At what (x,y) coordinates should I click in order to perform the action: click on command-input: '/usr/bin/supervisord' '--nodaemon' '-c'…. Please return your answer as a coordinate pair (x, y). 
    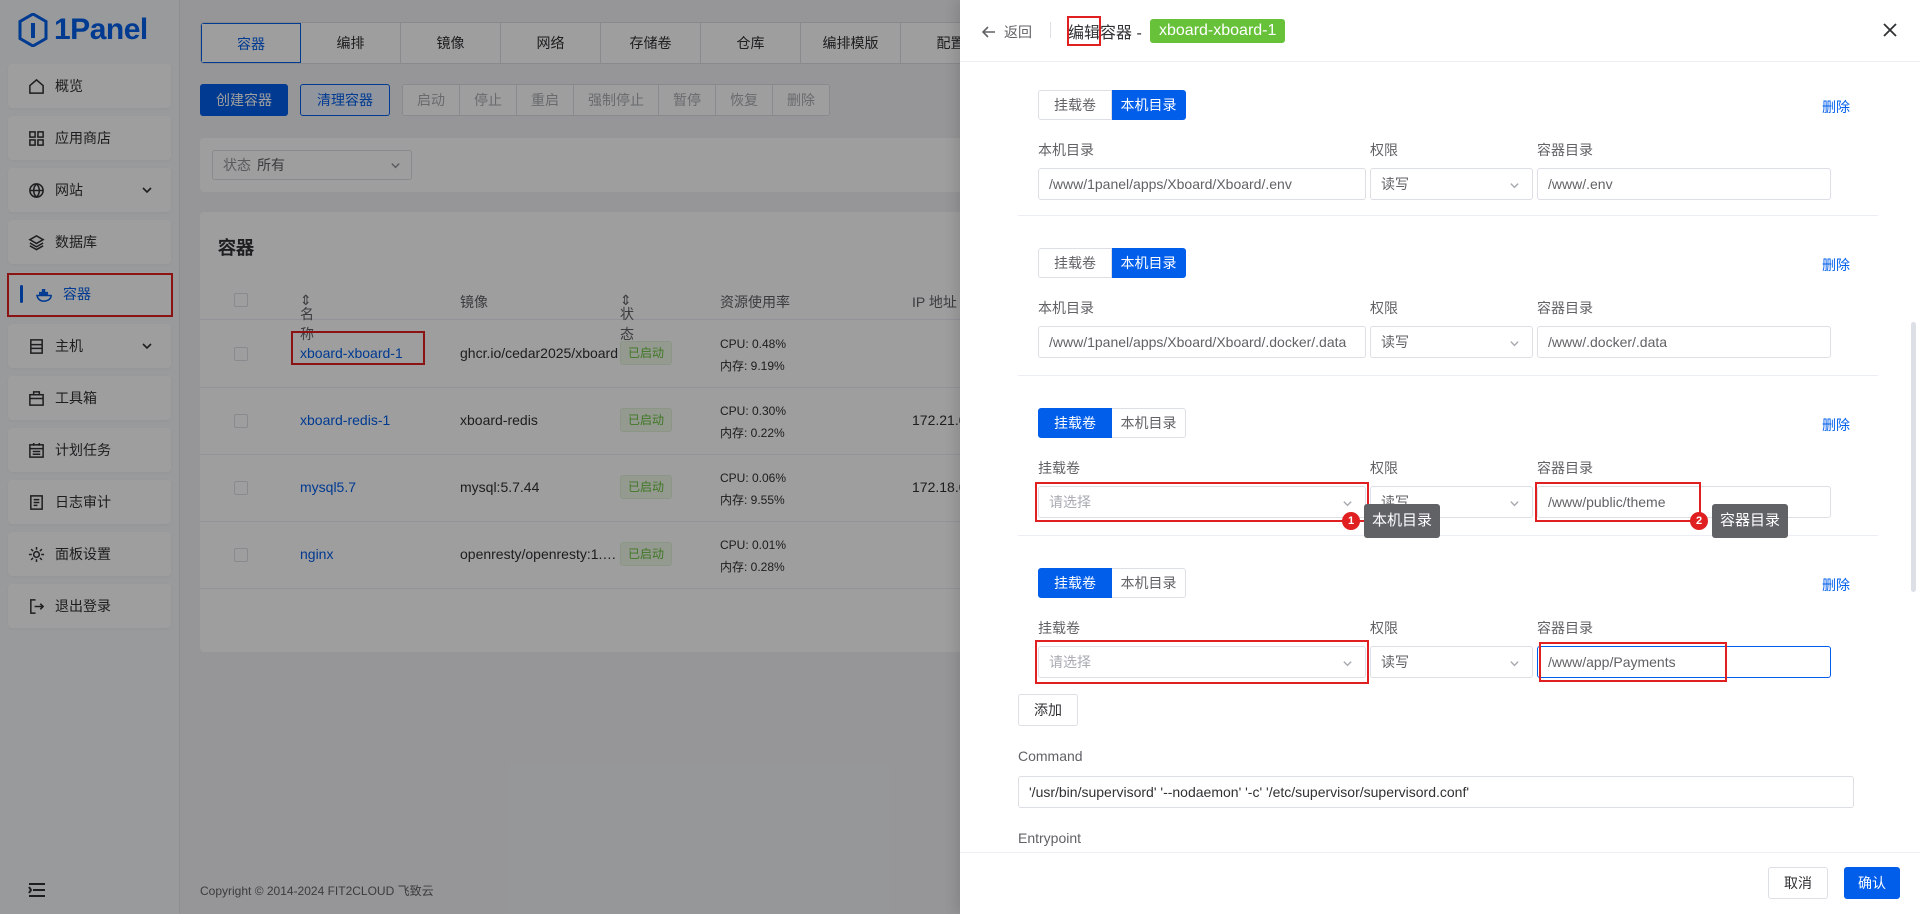
    Looking at the image, I should click on (1436, 792).